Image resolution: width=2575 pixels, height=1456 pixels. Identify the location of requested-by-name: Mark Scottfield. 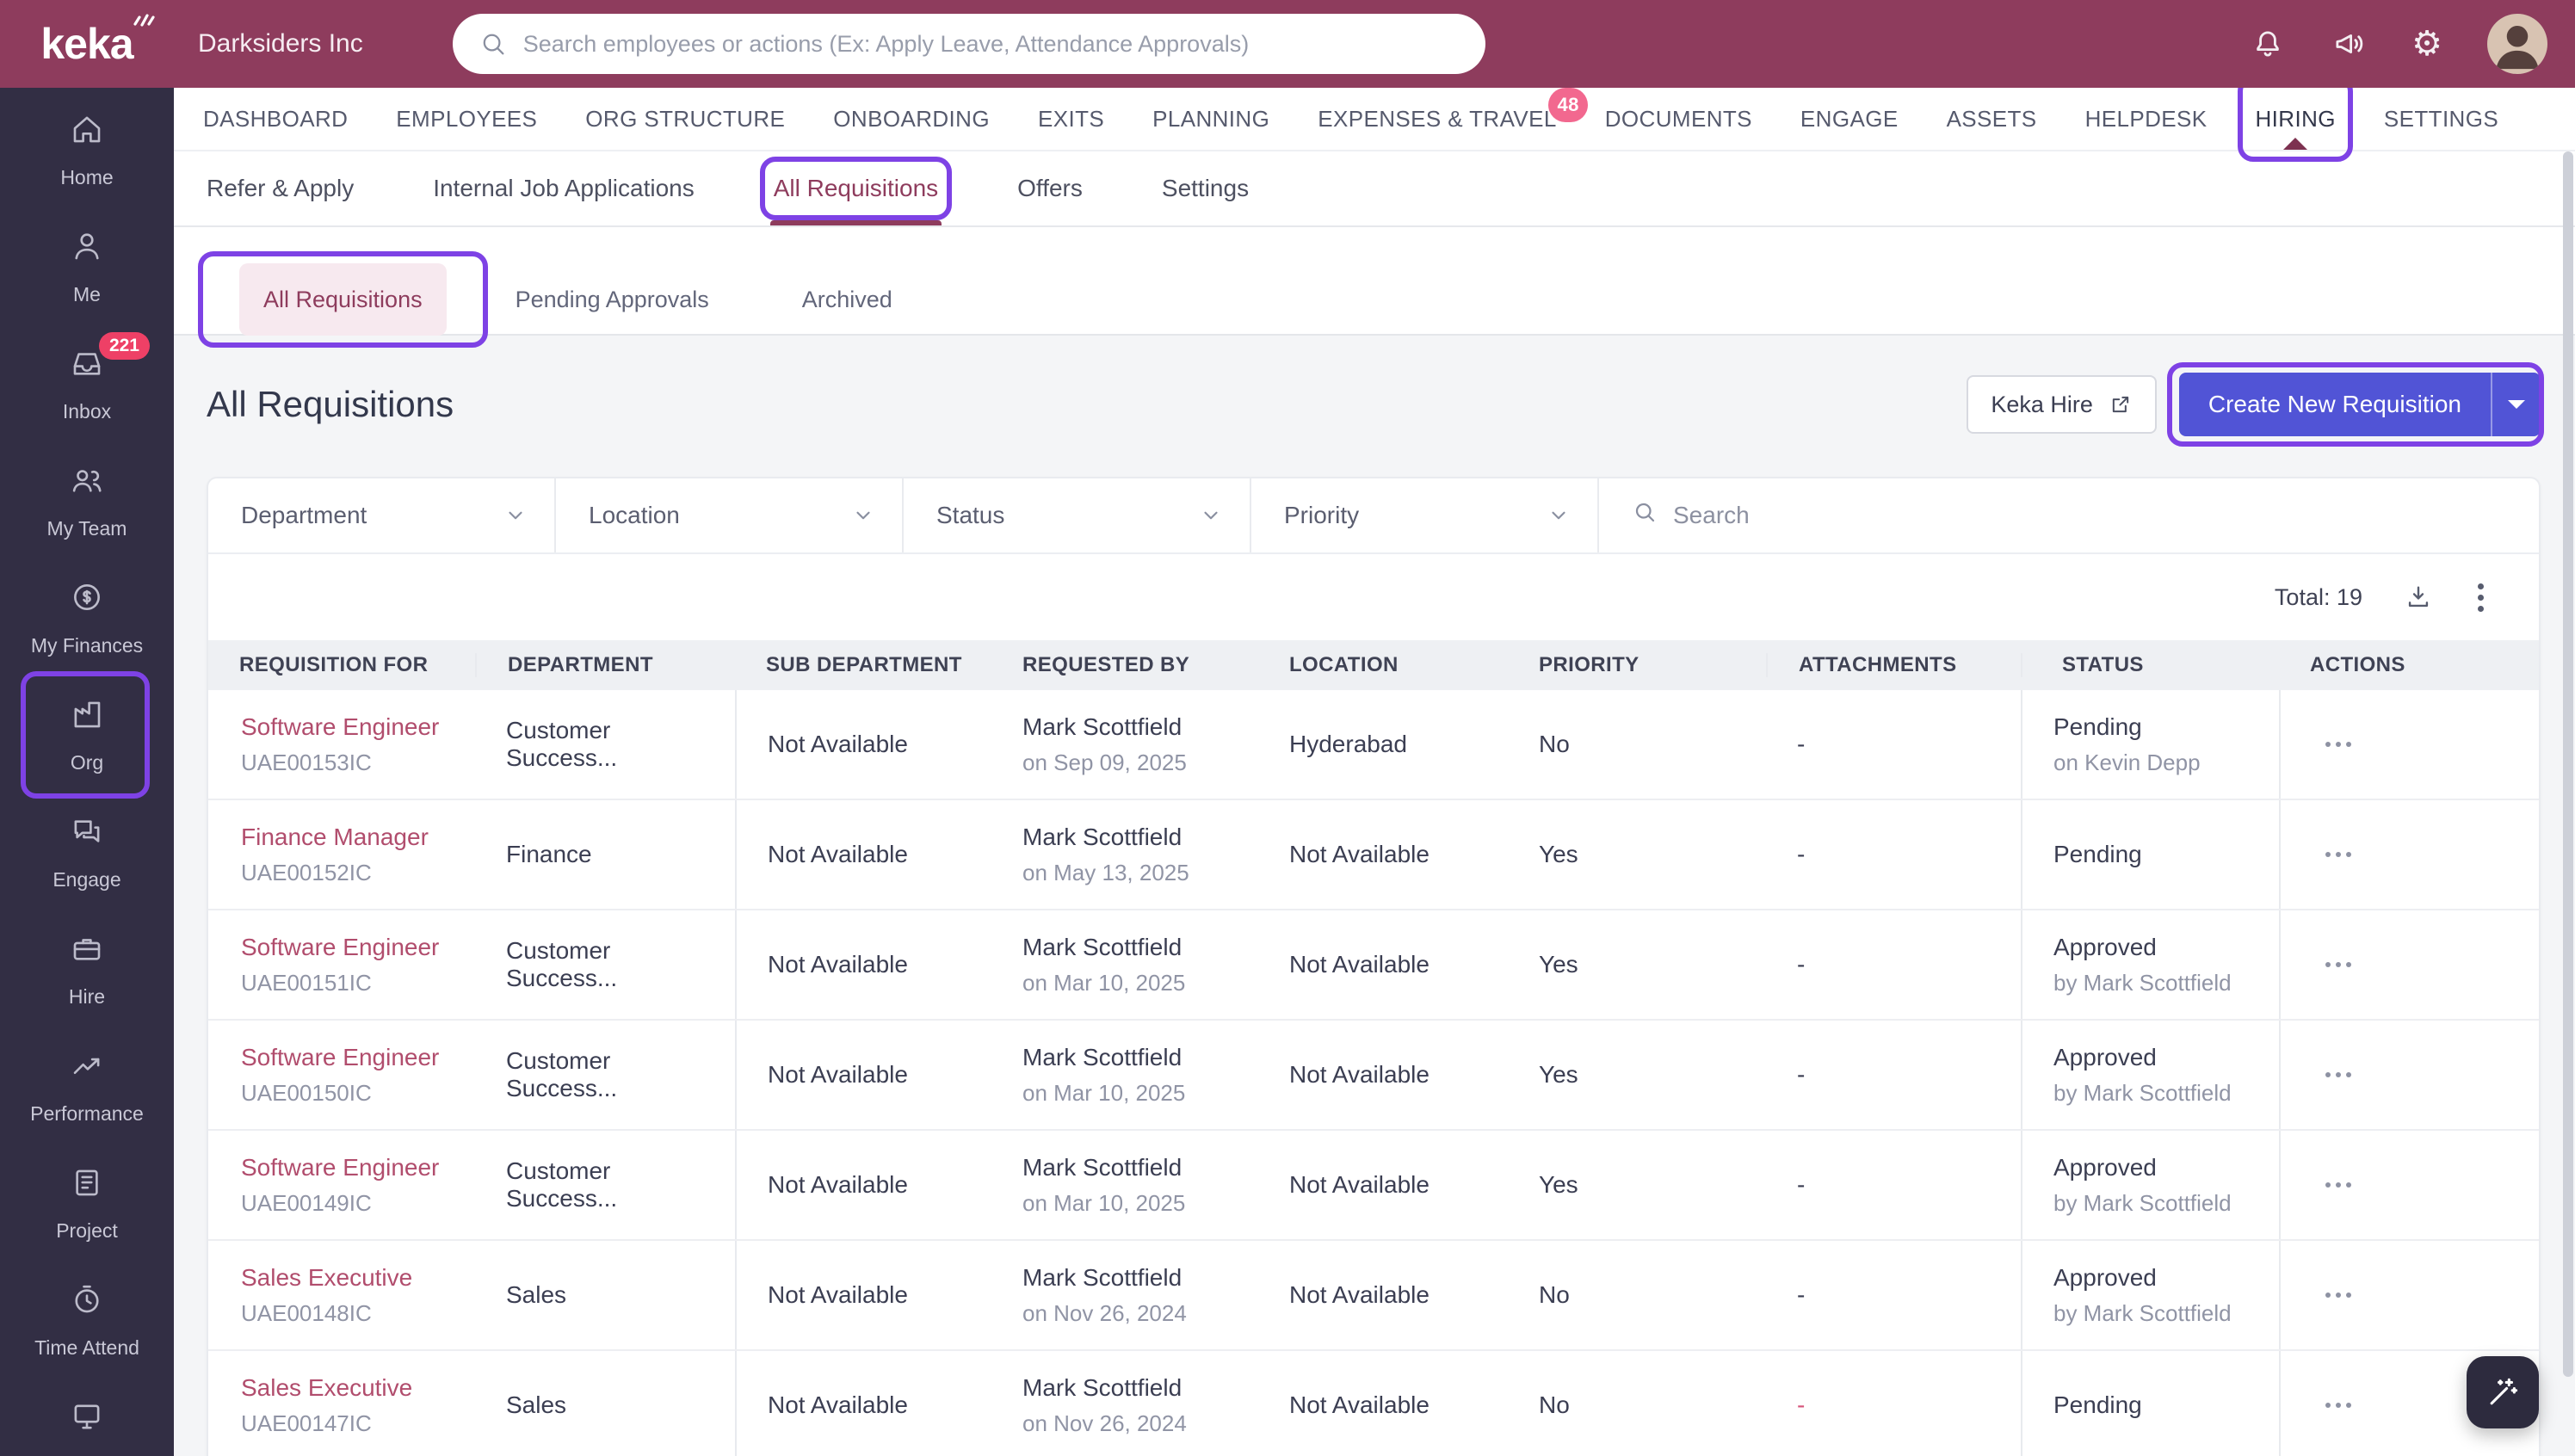
(1133, 837).